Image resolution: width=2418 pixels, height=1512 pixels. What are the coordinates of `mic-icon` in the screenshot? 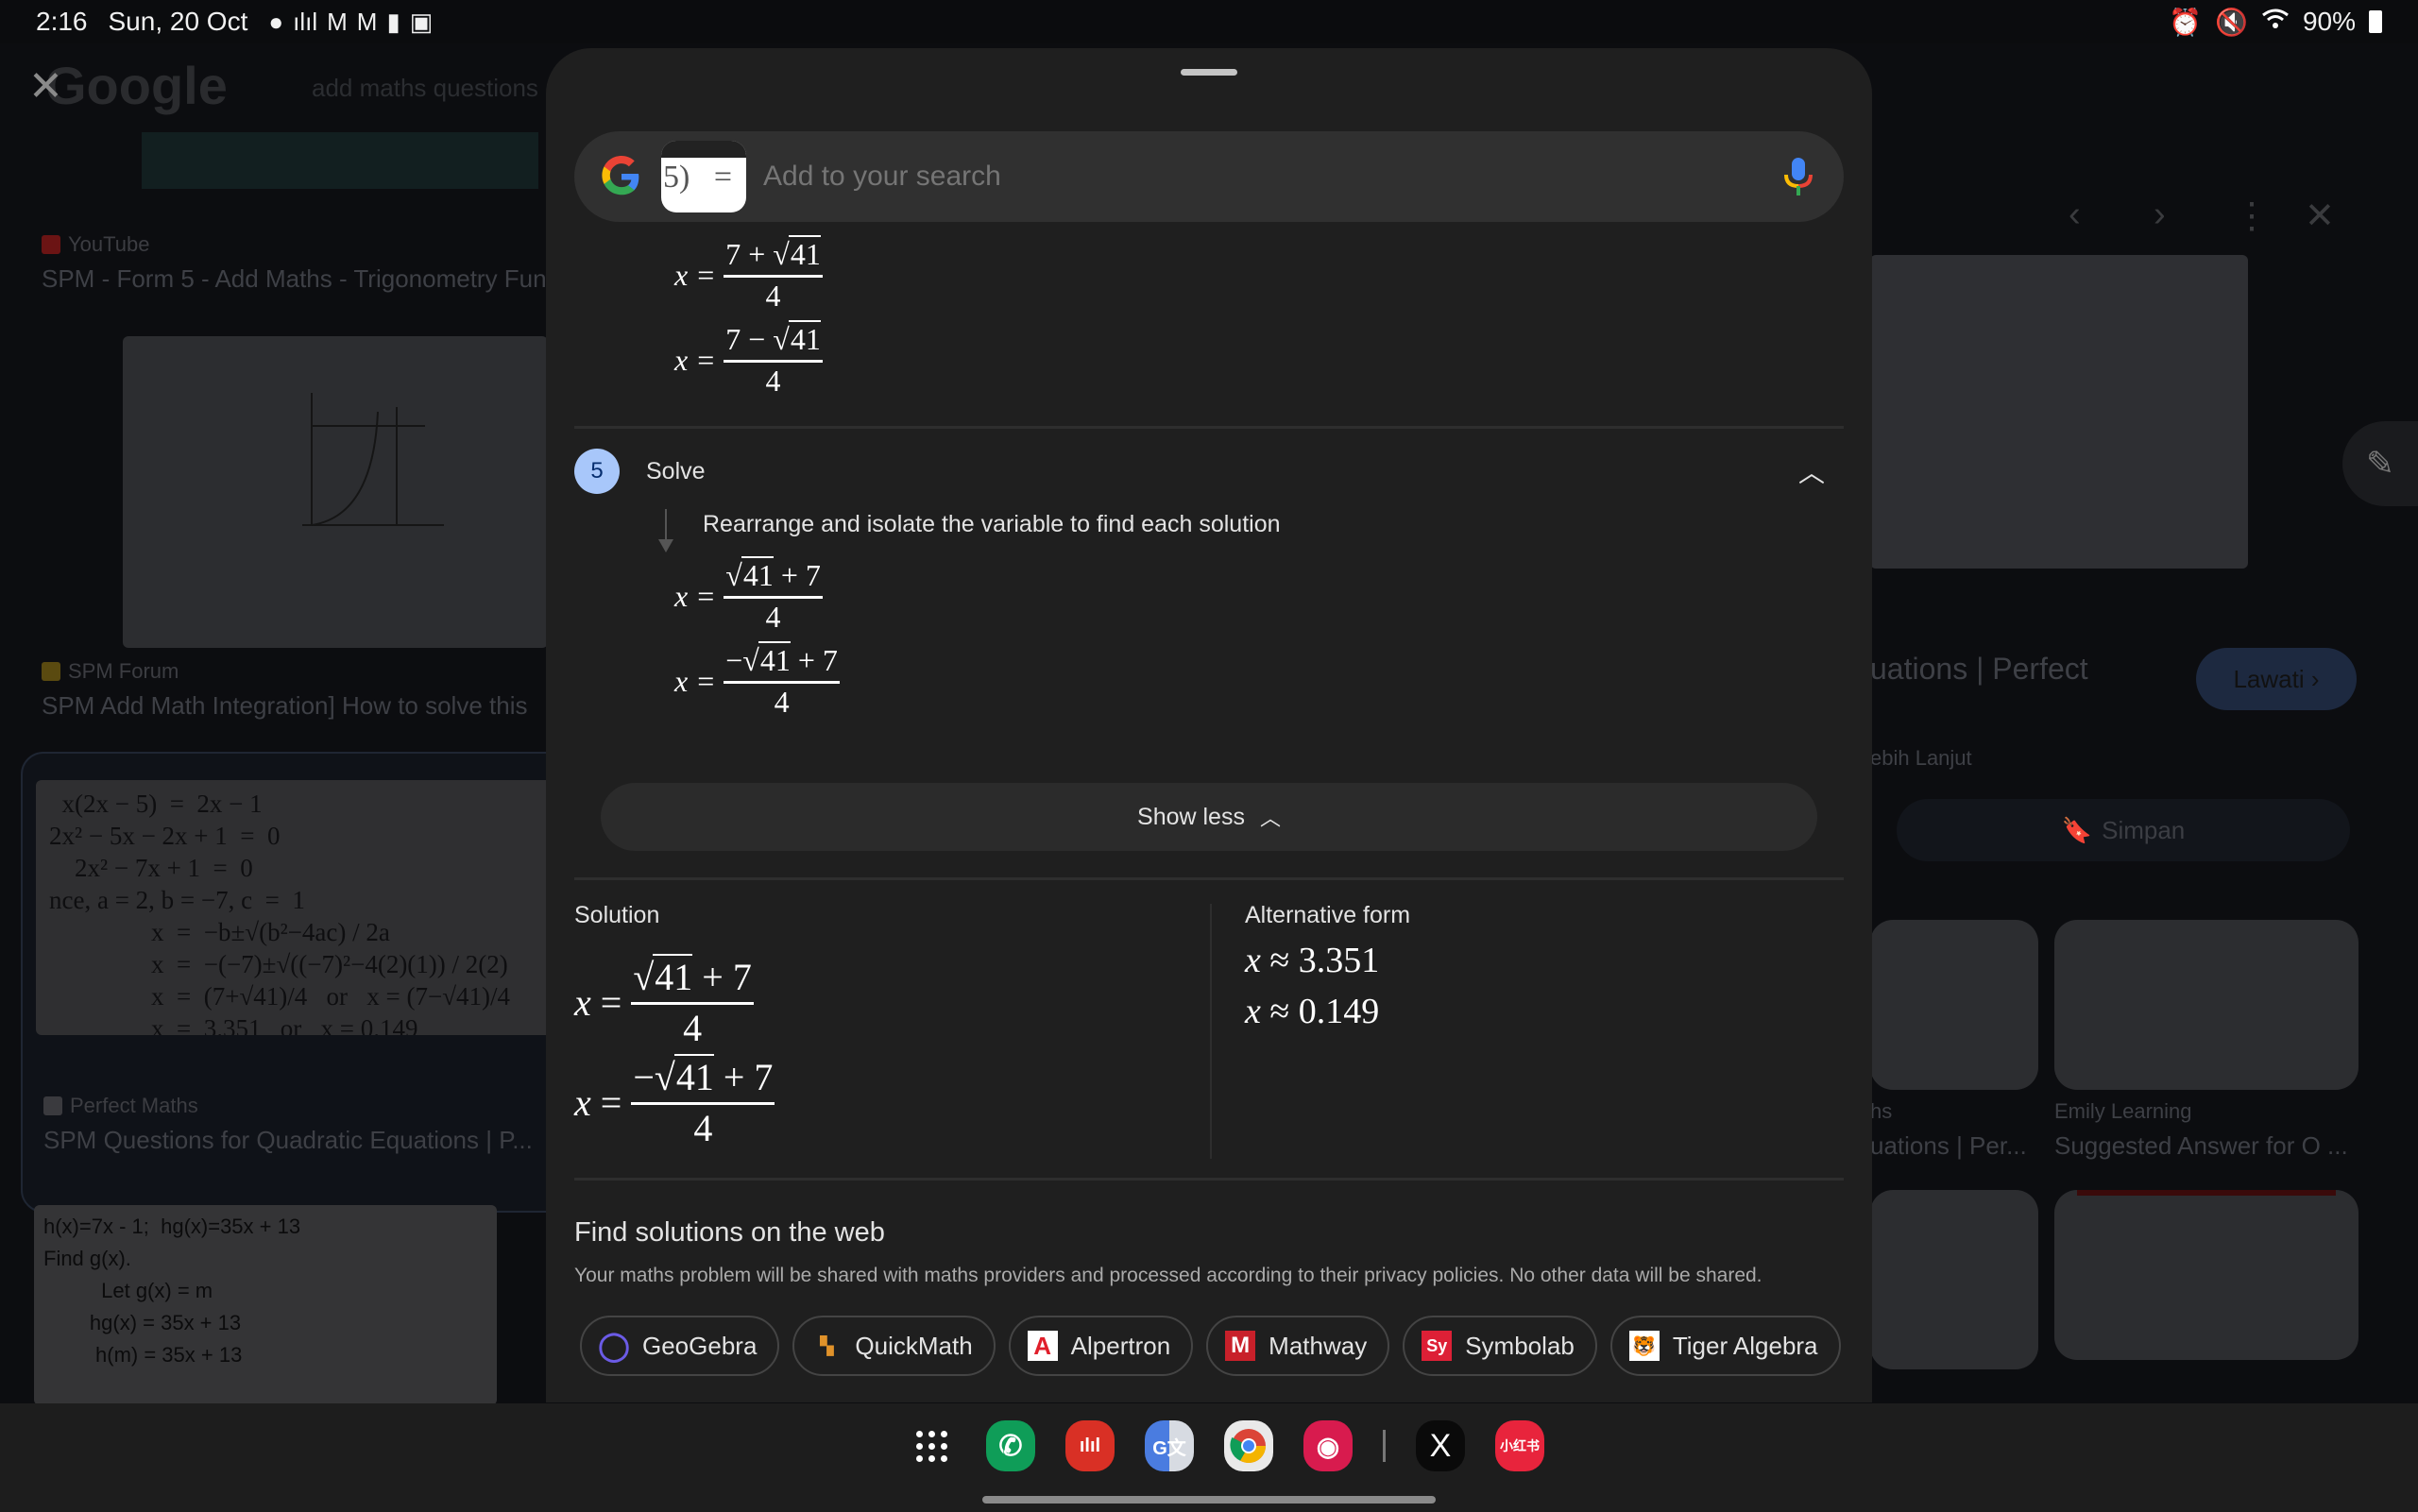 It's located at (1798, 176).